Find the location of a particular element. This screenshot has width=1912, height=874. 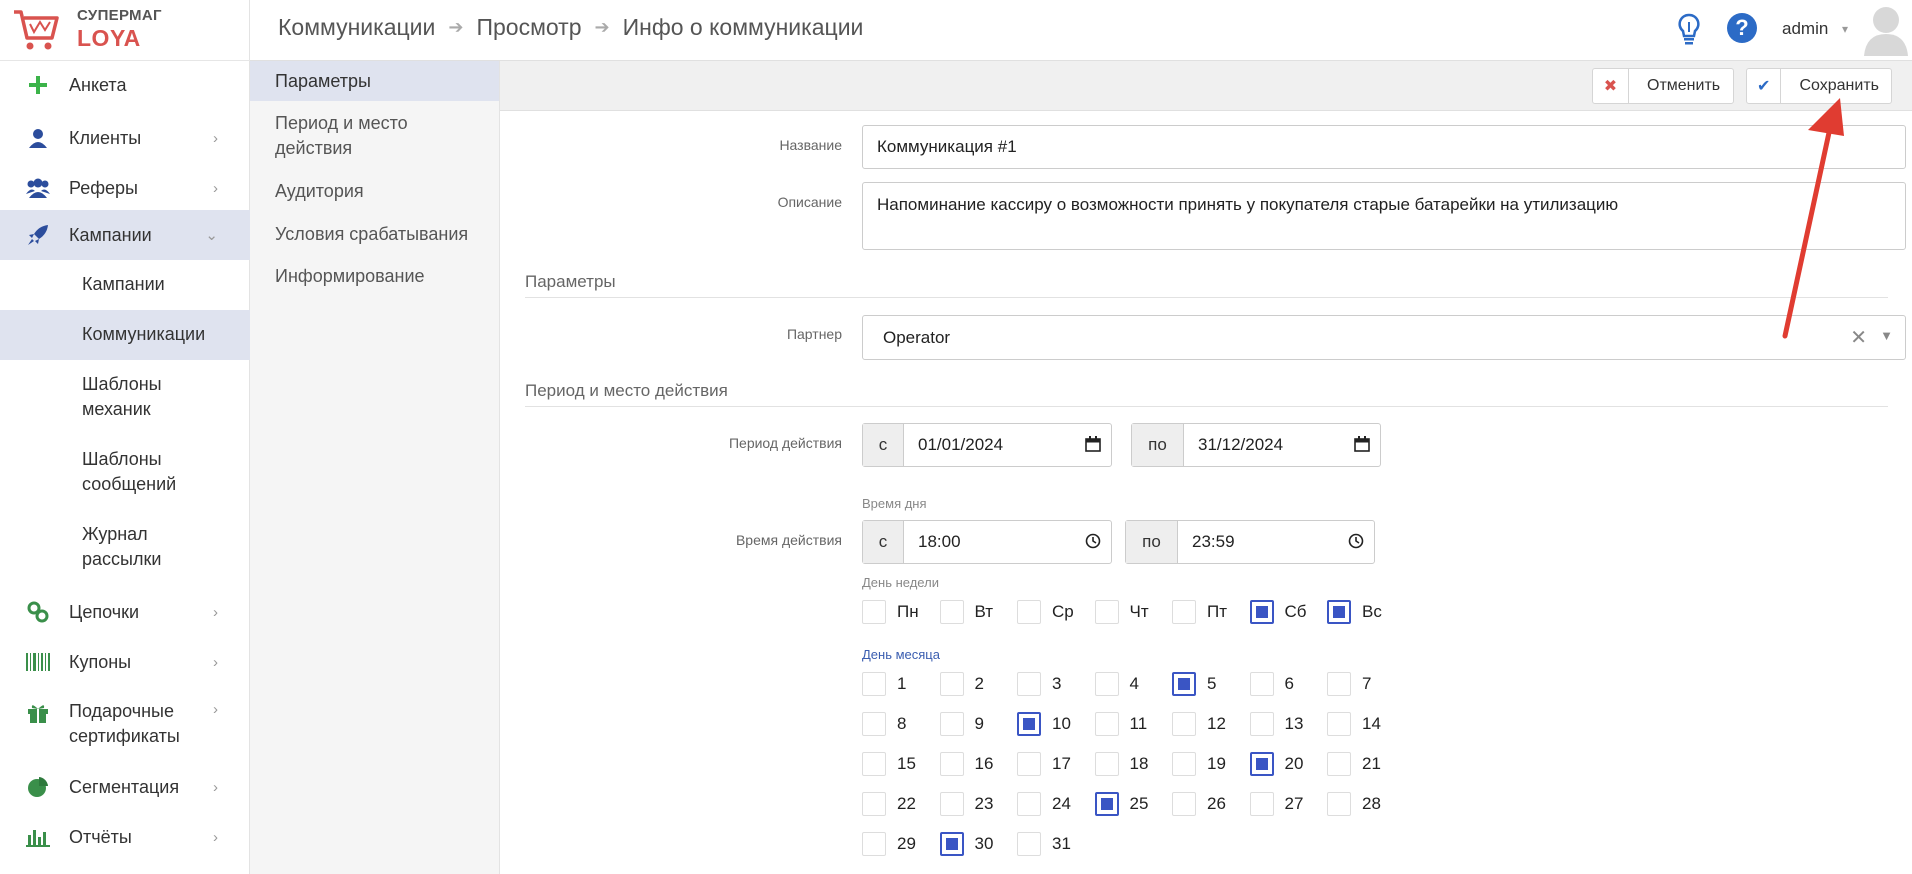

name-input: Коммуникация #1 is located at coordinates (1384, 147).